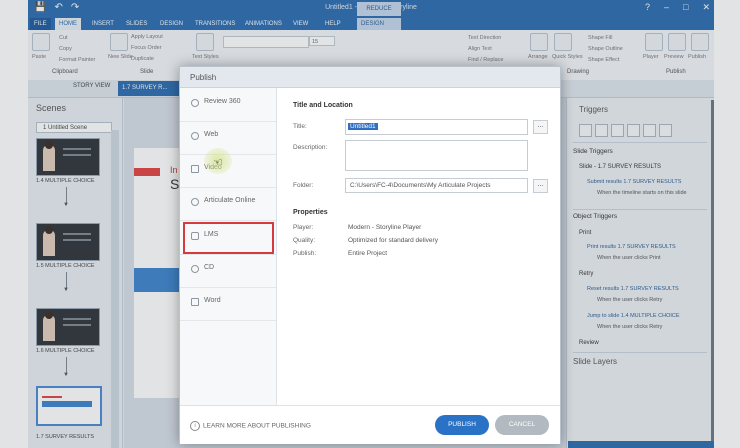 The image size is (740, 448). I want to click on cancel-button: CANCEL, so click(522, 425).